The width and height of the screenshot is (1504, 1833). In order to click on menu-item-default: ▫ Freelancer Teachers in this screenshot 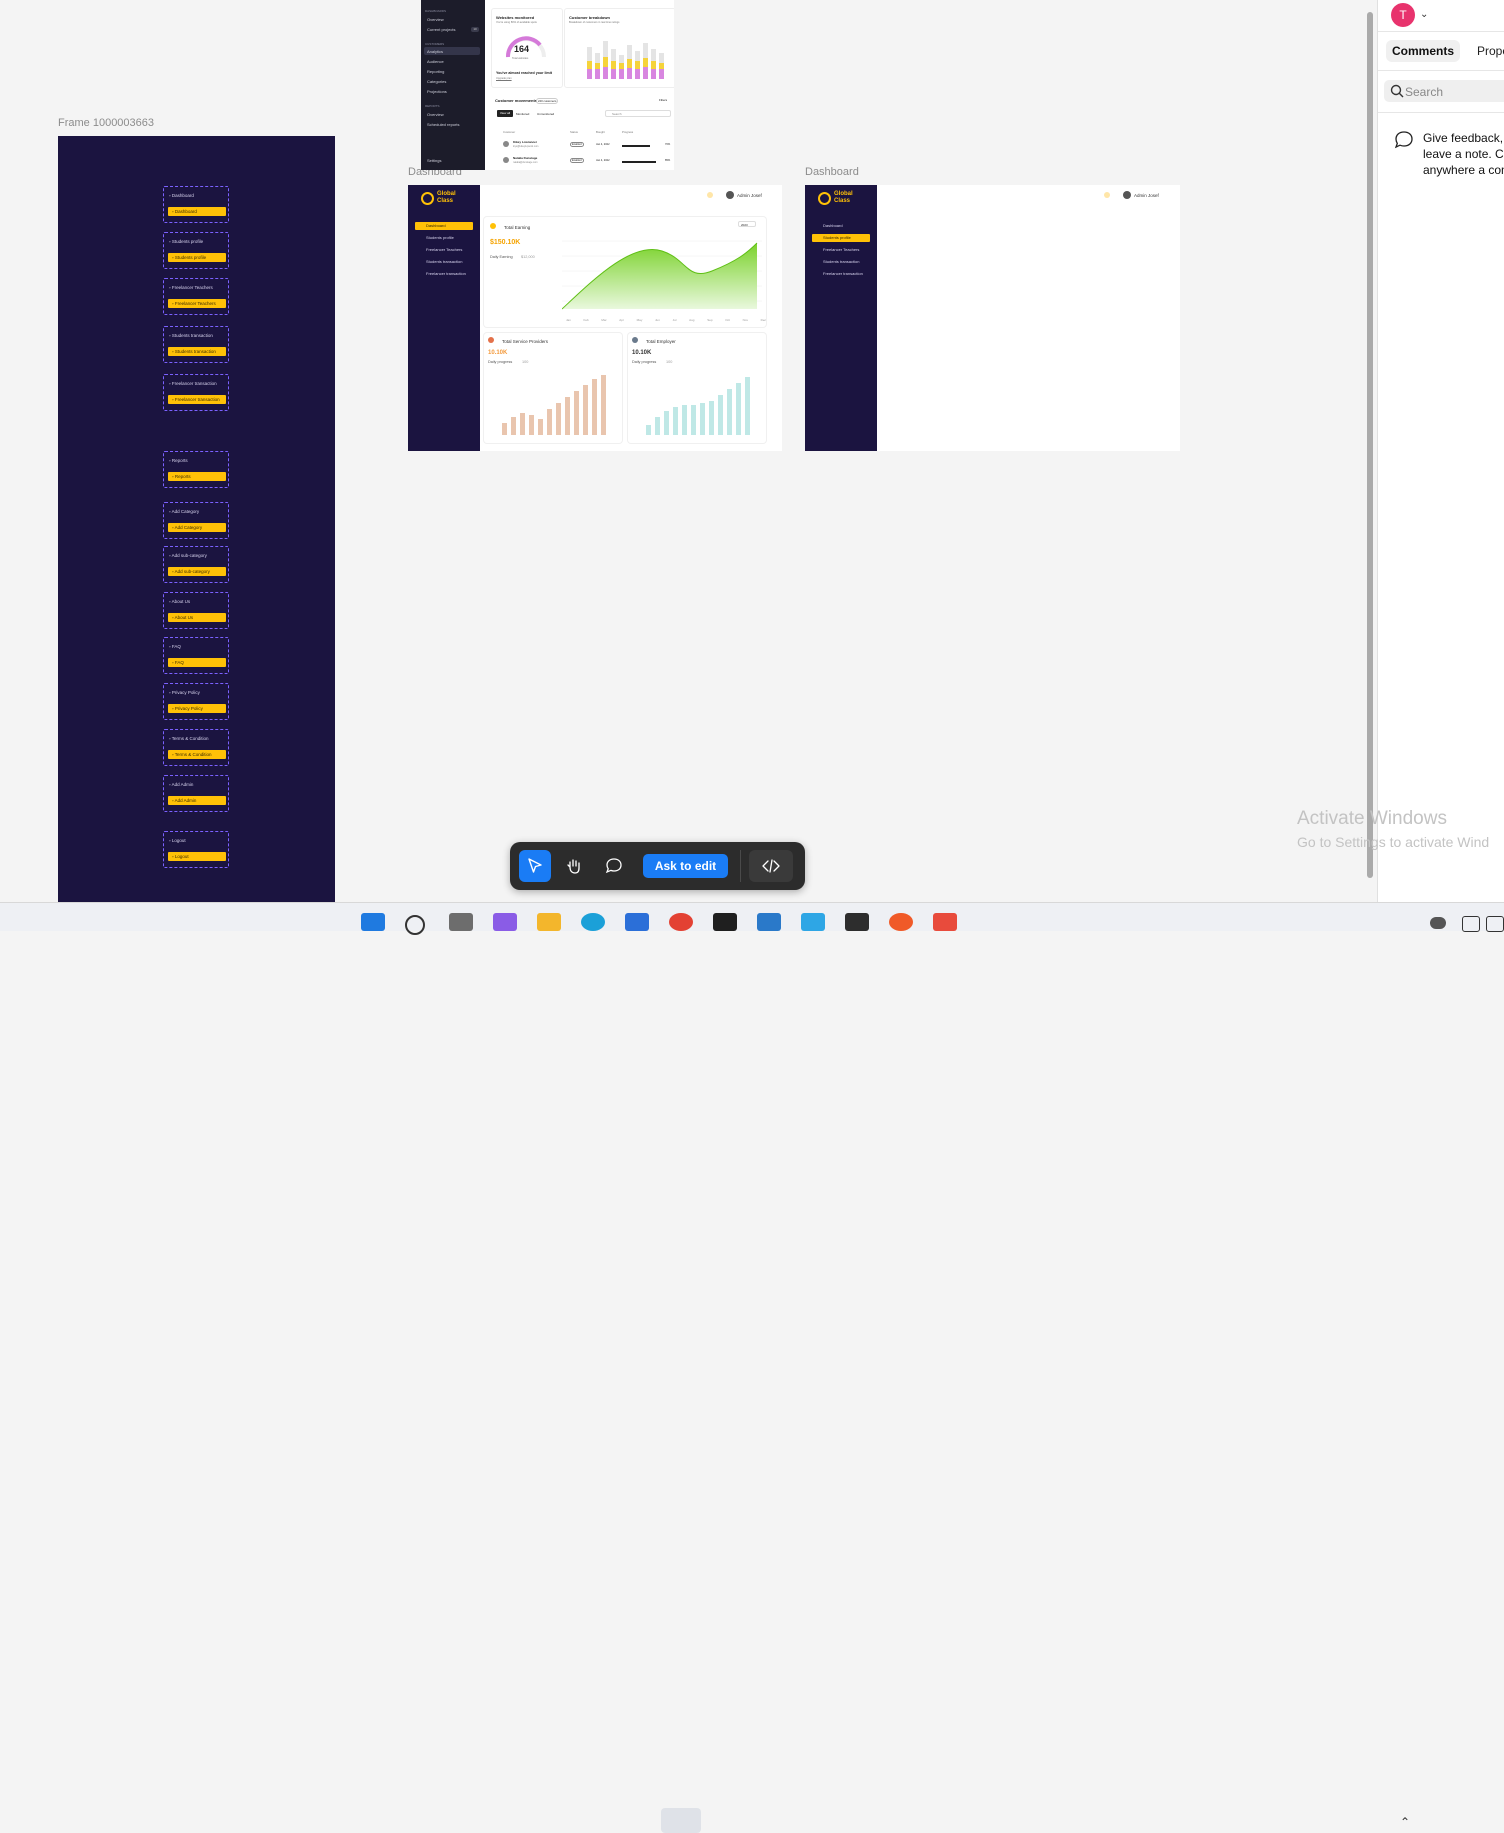, I will do `click(191, 287)`.